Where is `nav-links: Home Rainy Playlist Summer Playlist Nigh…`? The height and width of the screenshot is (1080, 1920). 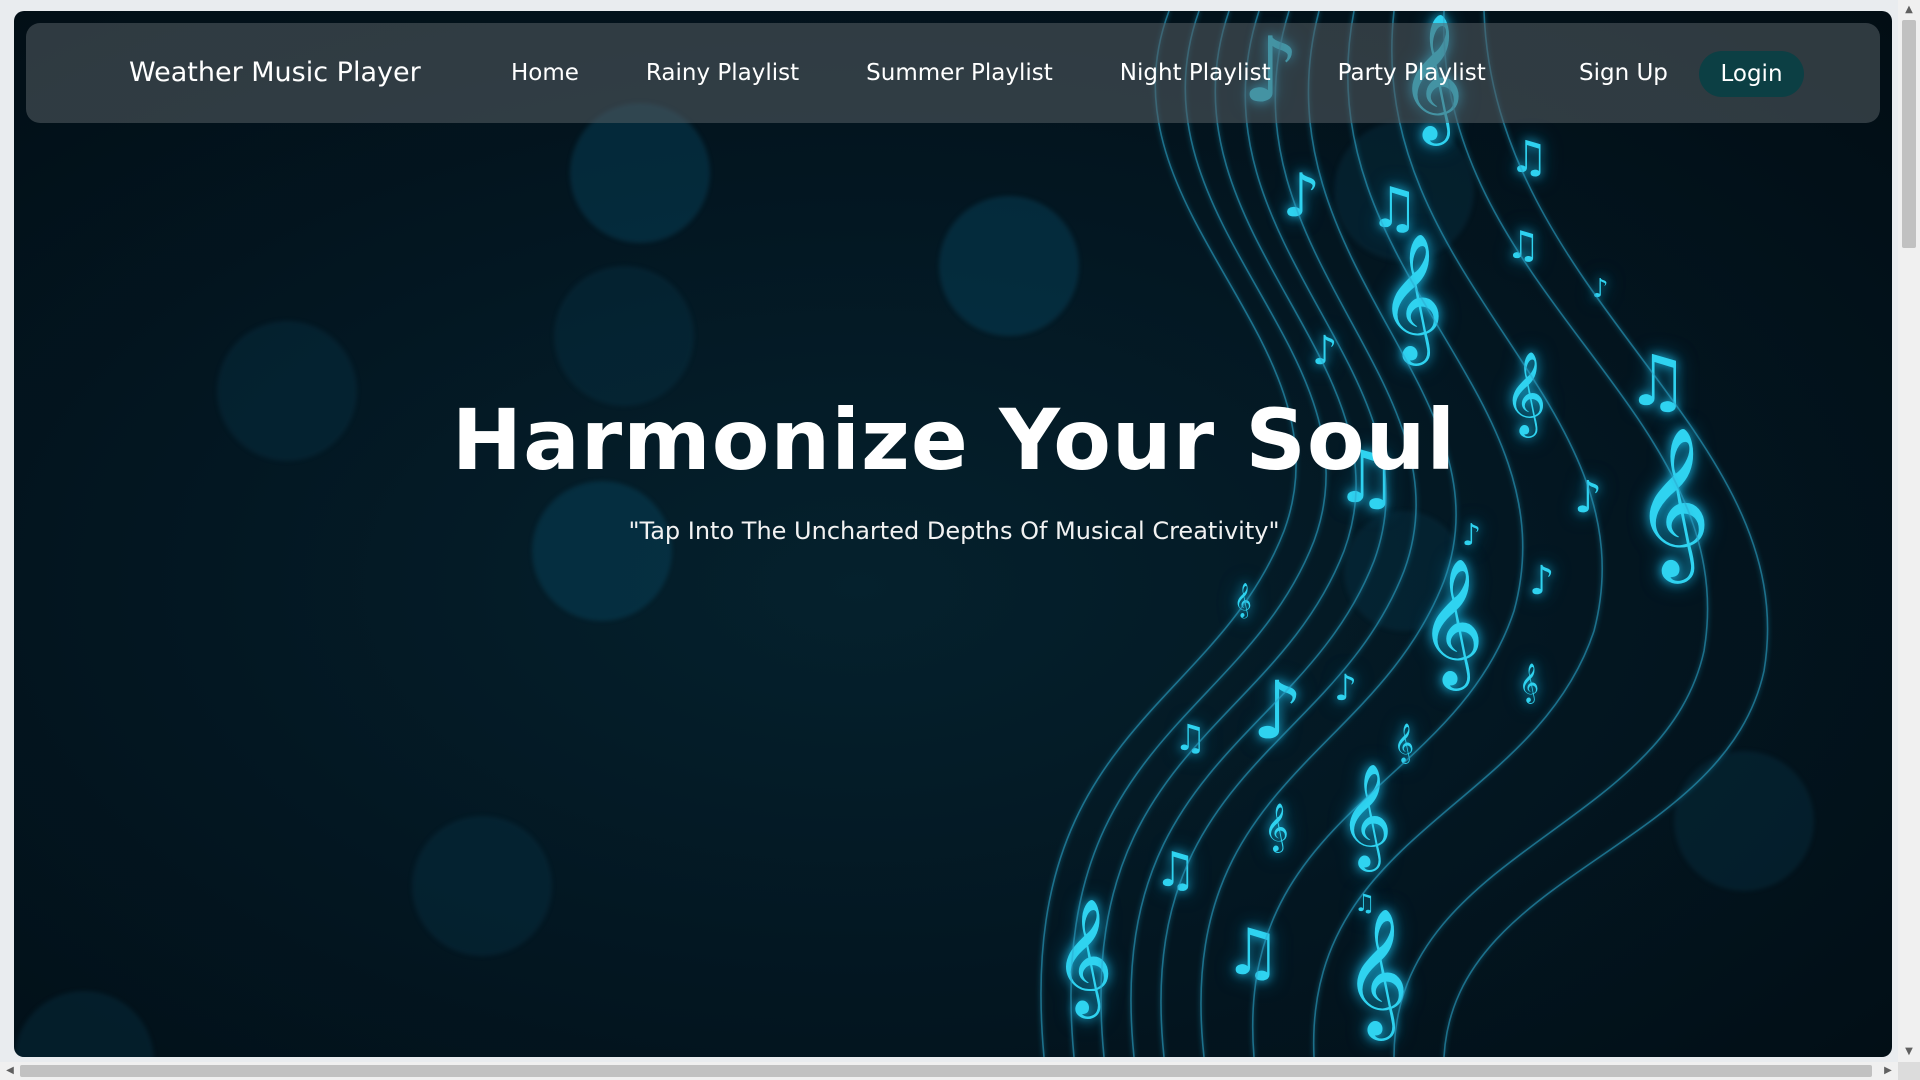
nav-links: Home Rainy Playlist Summer Playlist Nigh… is located at coordinates (1032, 73).